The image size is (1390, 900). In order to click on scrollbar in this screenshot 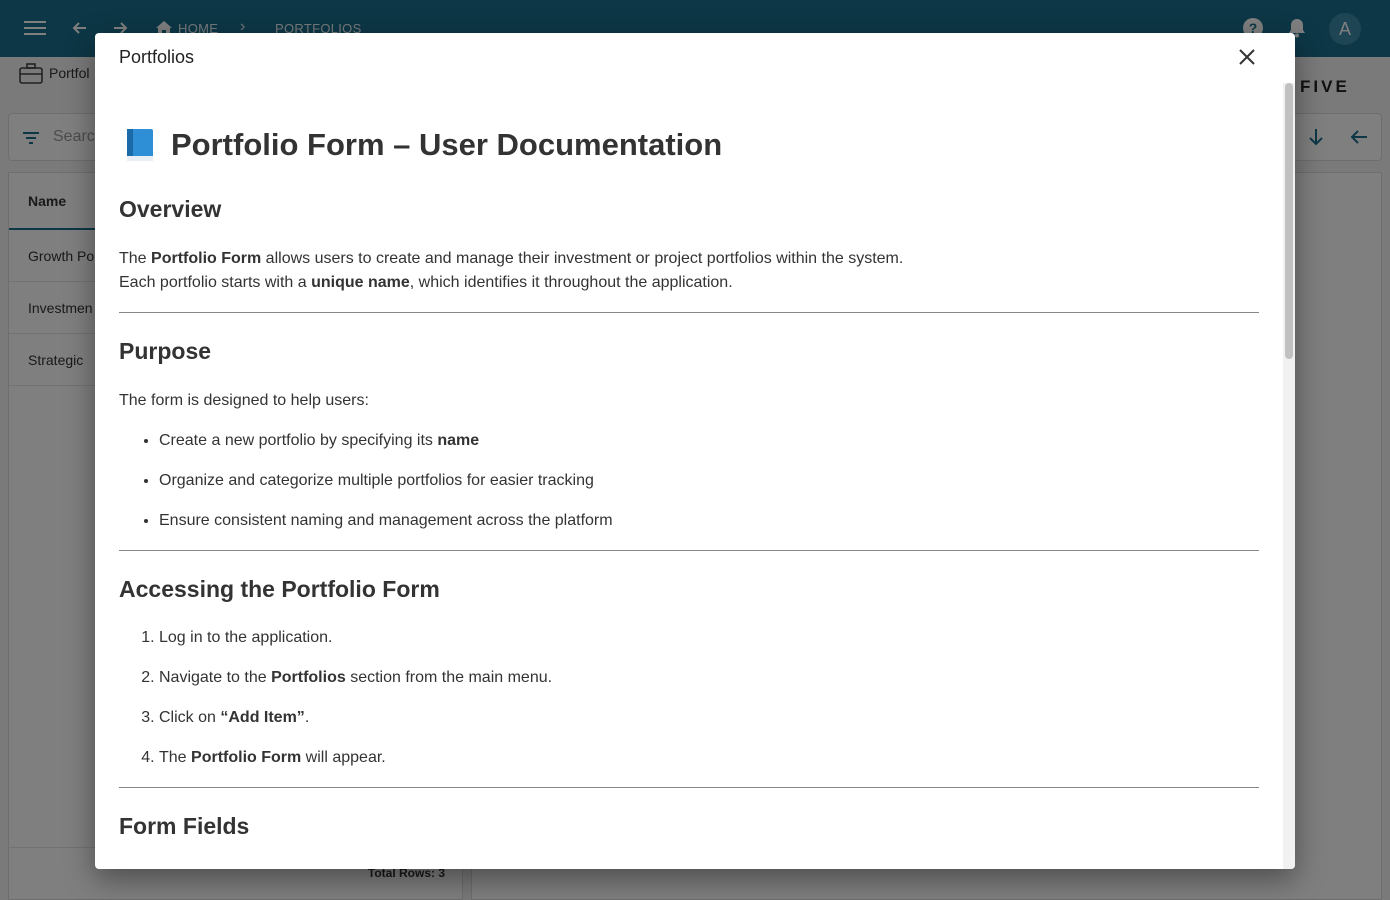, I will do `click(1289, 476)`.